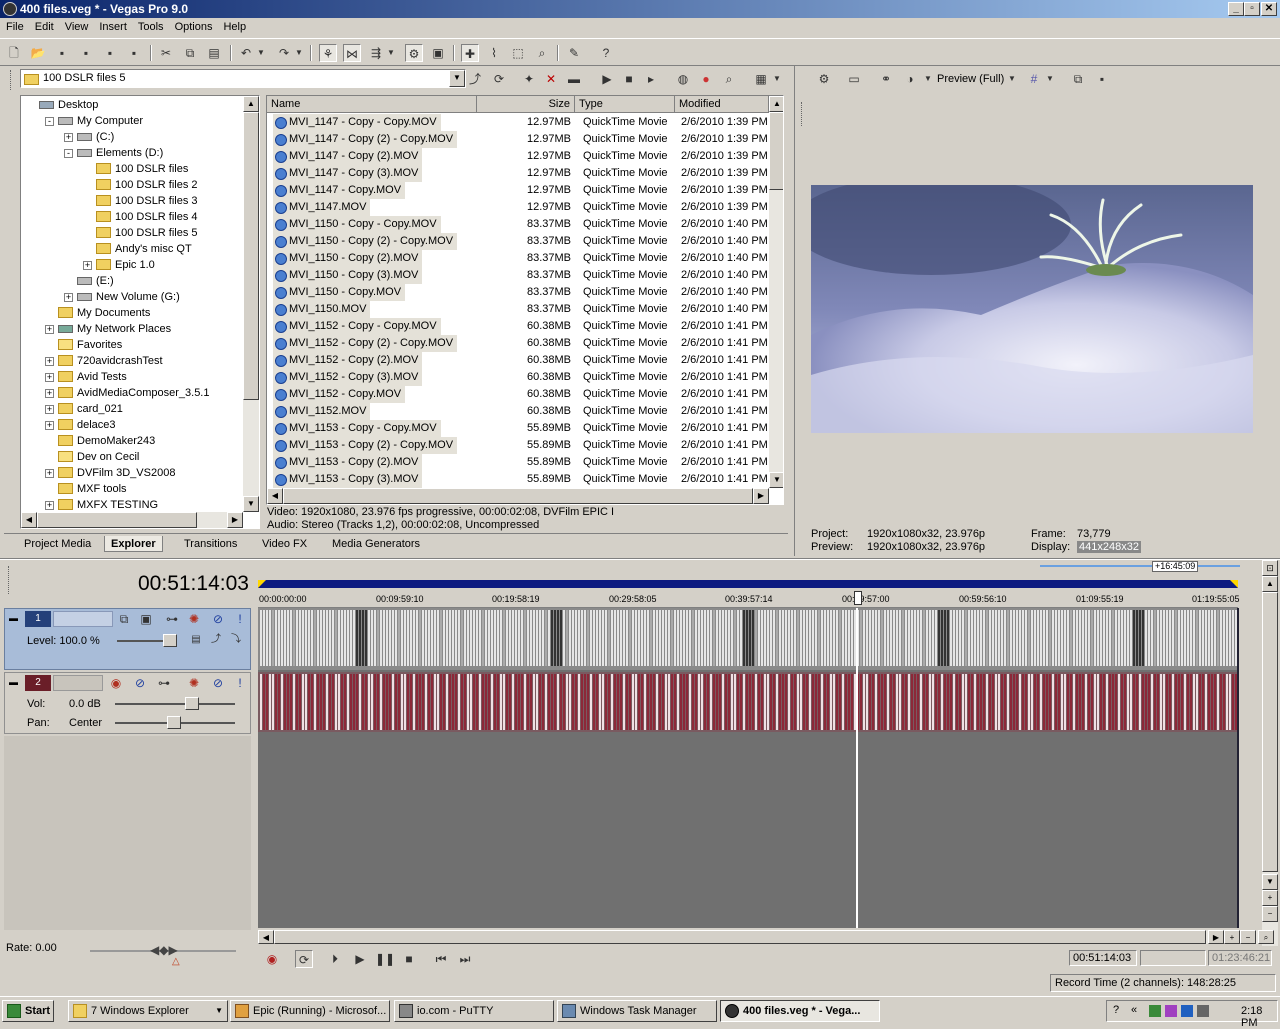 The image size is (1280, 1029). Describe the element at coordinates (196, 640) in the screenshot. I see `composite-level-icon: ▤` at that location.